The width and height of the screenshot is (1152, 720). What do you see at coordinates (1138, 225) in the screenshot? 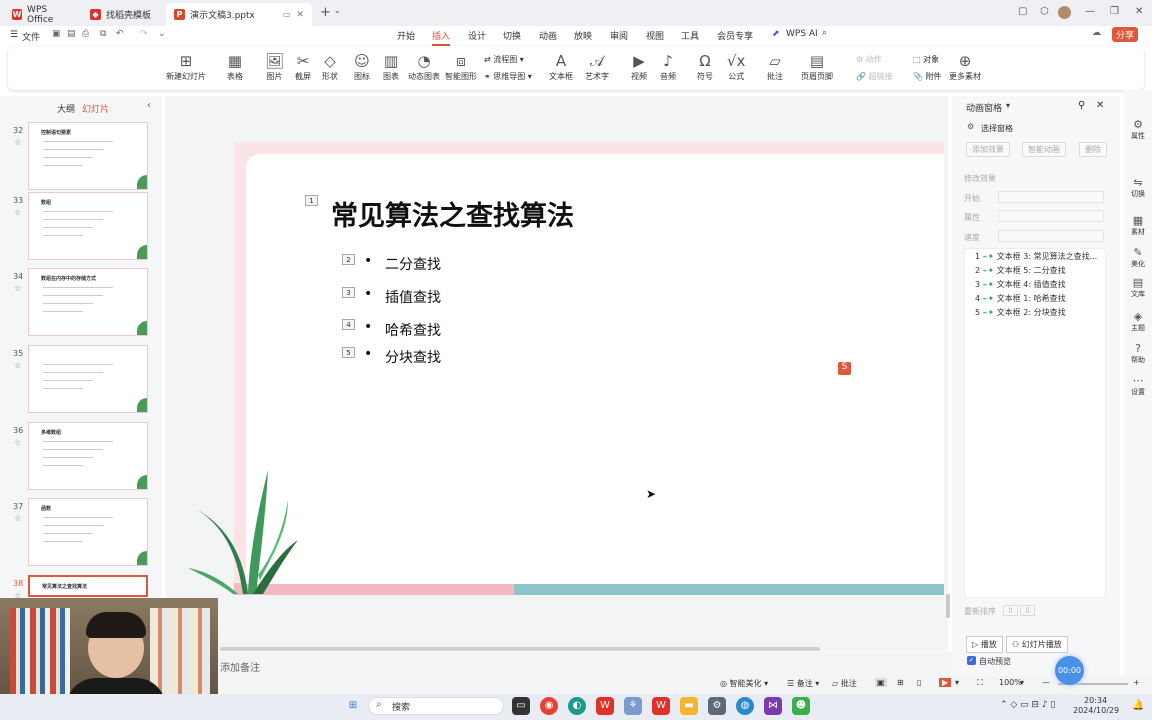
I see `side-tool-button: ▦ 素材` at bounding box center [1138, 225].